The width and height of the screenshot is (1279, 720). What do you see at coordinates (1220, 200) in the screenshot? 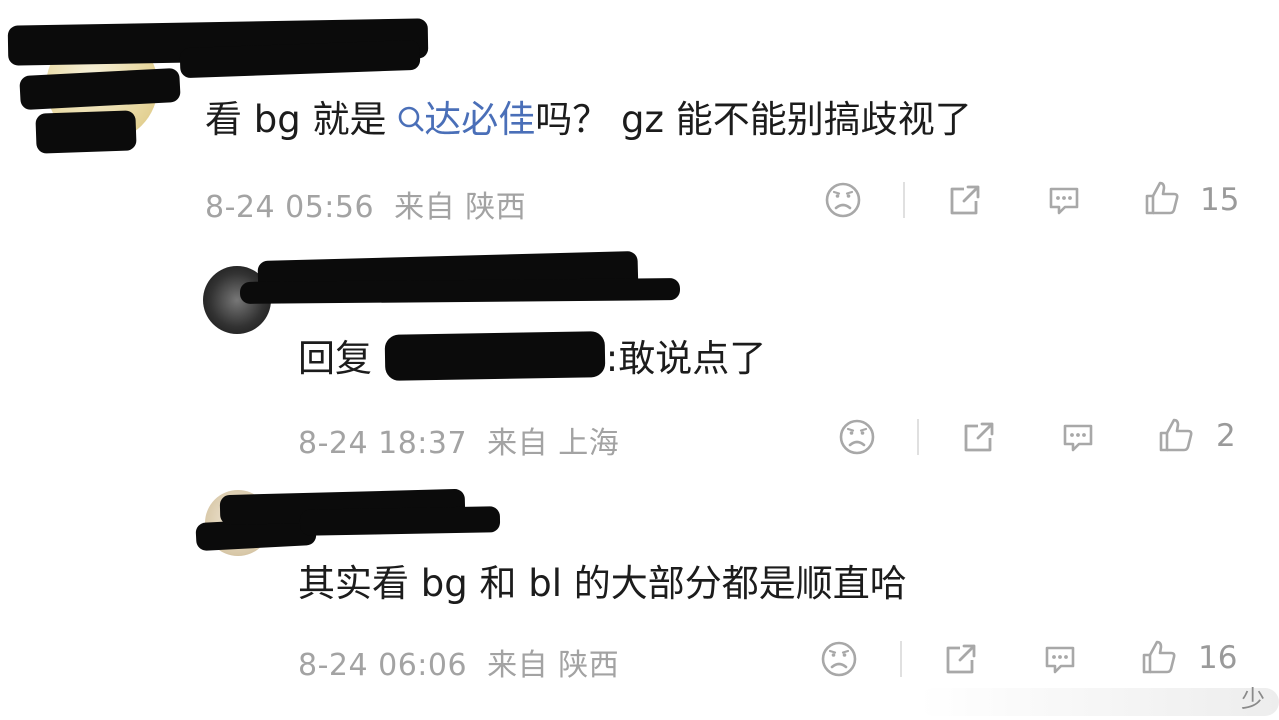
I see `like-count: 15` at bounding box center [1220, 200].